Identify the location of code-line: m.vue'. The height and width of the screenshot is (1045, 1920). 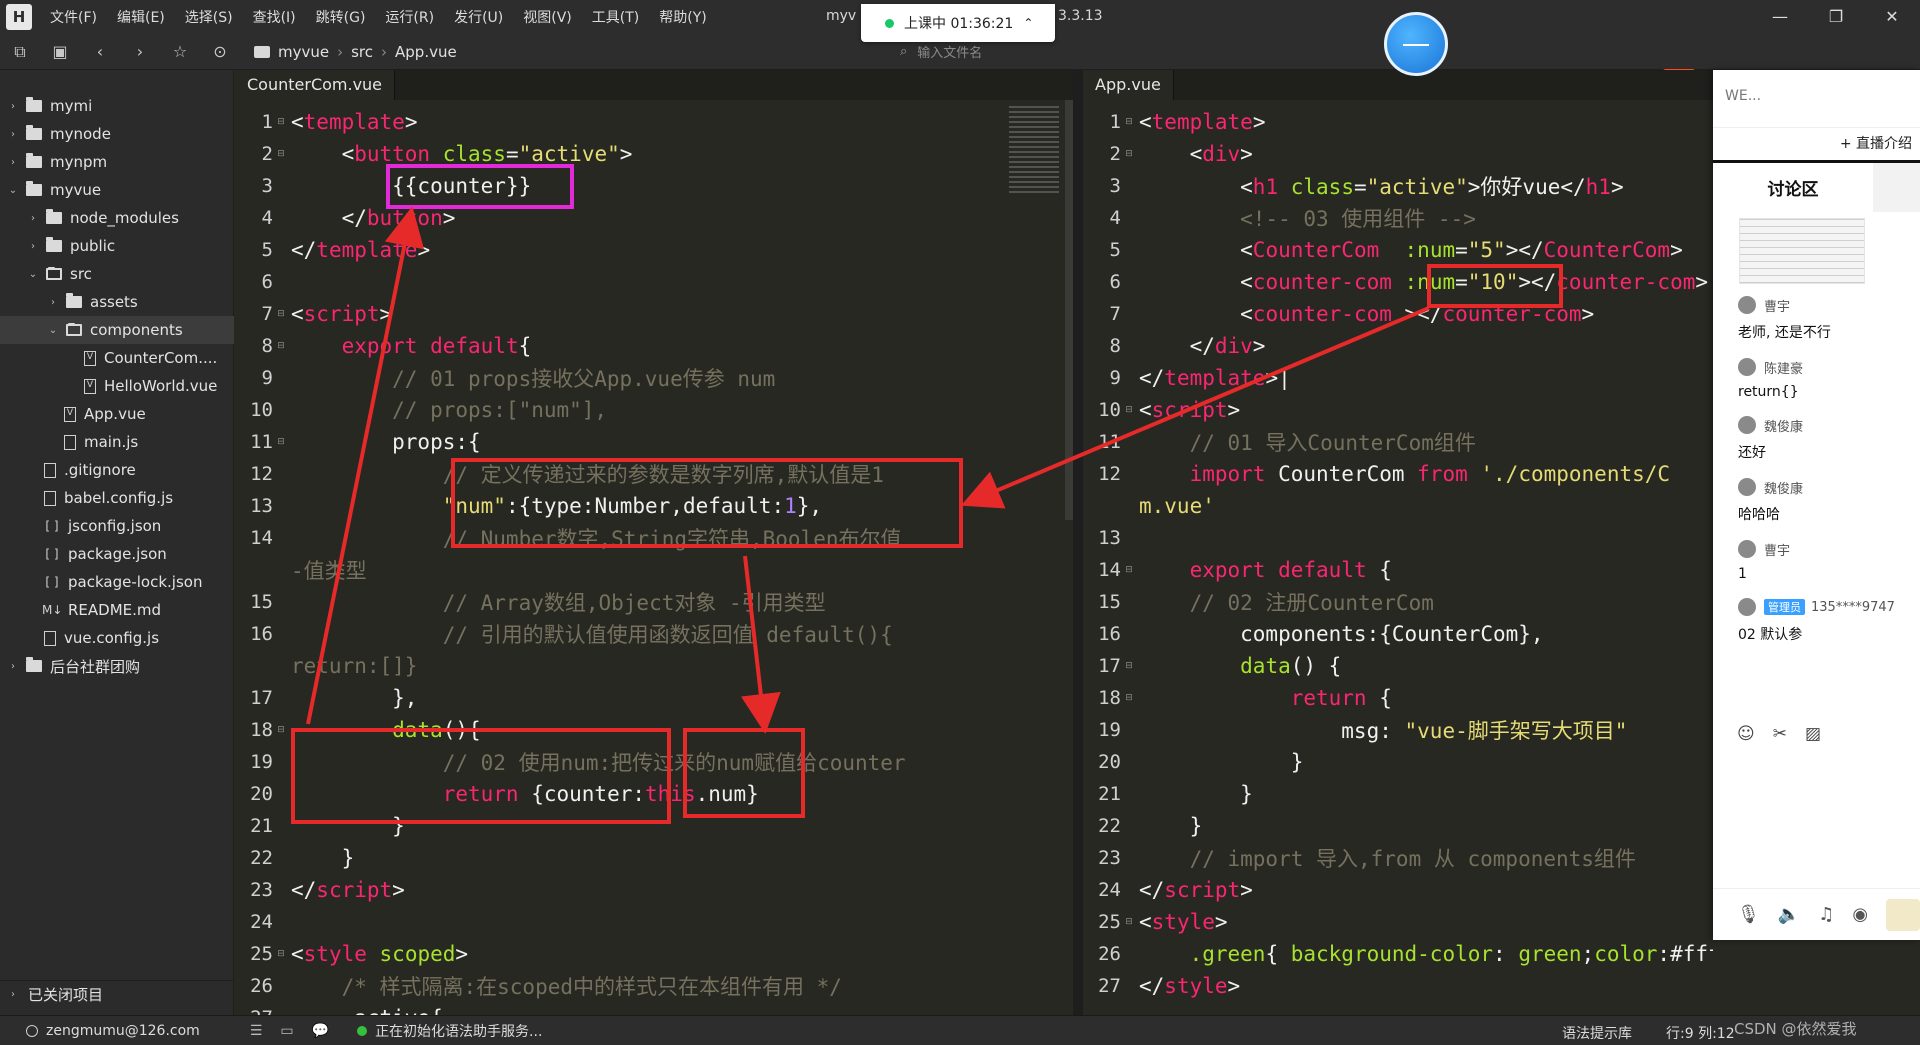
(1398, 506).